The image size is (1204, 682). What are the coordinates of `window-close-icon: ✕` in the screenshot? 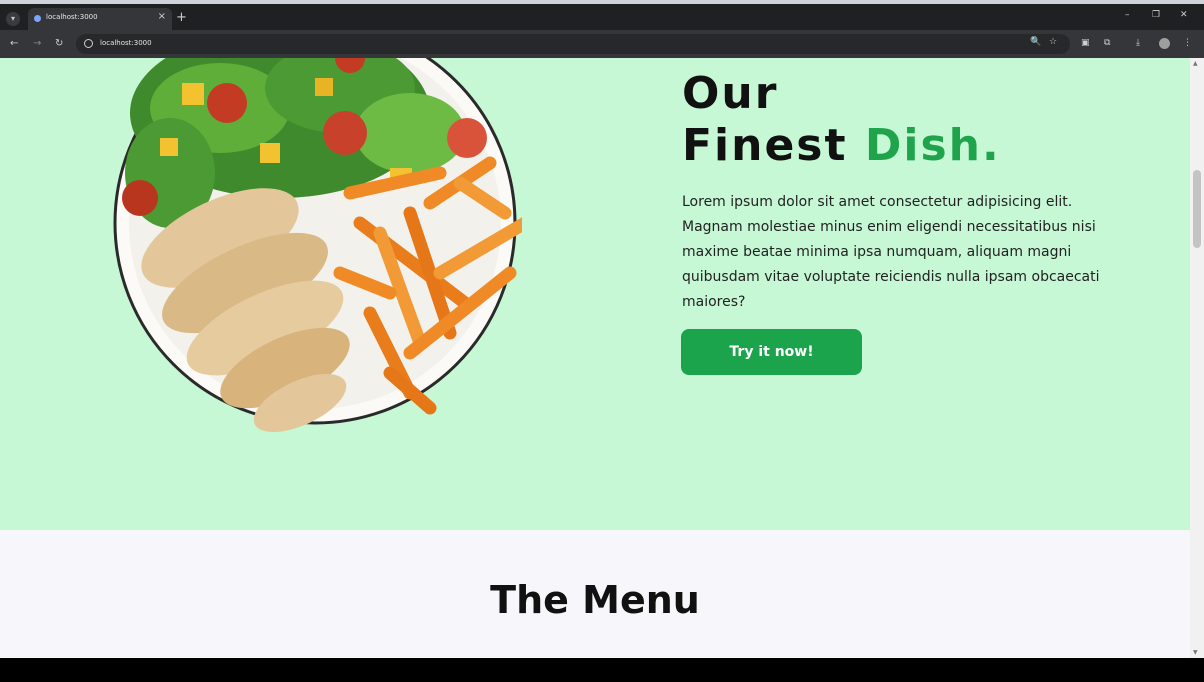 It's located at (1184, 15).